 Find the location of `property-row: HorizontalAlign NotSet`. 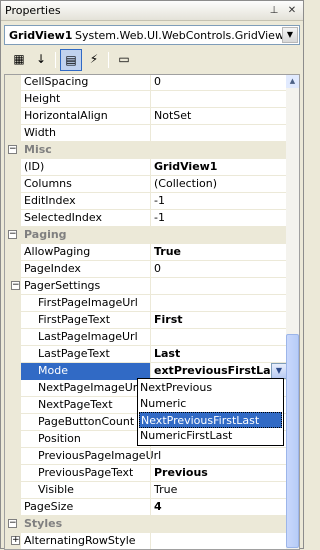

property-row: HorizontalAlign NotSet is located at coordinates (146, 116).